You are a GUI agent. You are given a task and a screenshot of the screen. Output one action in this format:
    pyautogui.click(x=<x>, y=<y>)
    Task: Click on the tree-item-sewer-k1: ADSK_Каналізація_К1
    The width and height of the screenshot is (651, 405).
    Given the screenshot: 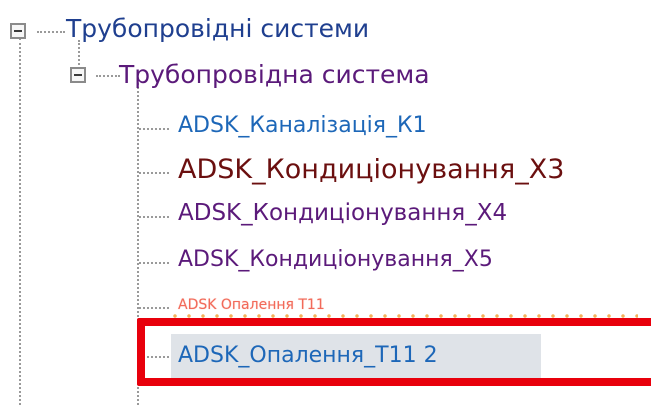 What is the action you would take?
    pyautogui.click(x=302, y=126)
    